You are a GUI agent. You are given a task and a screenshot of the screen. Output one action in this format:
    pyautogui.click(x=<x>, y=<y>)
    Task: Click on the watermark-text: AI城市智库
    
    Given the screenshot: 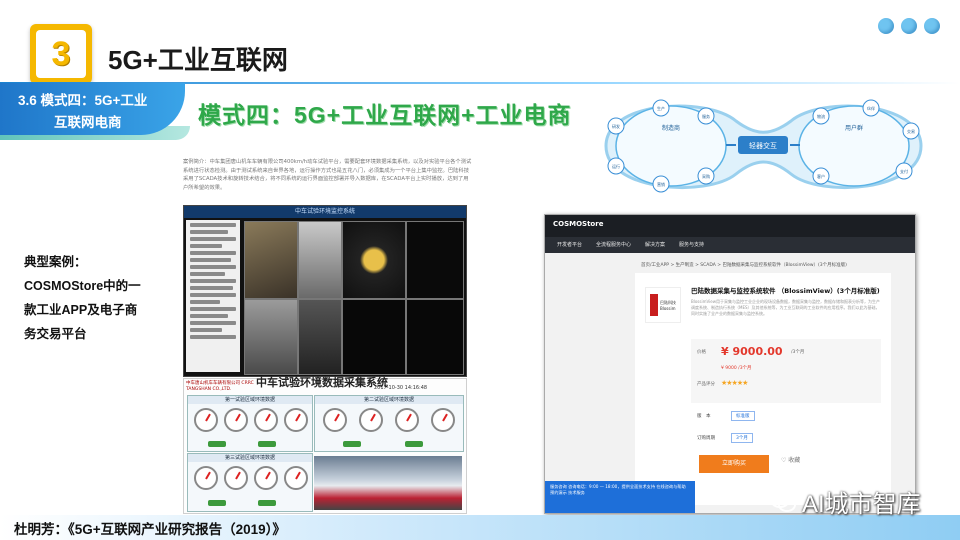 What is the action you would take?
    pyautogui.click(x=861, y=504)
    